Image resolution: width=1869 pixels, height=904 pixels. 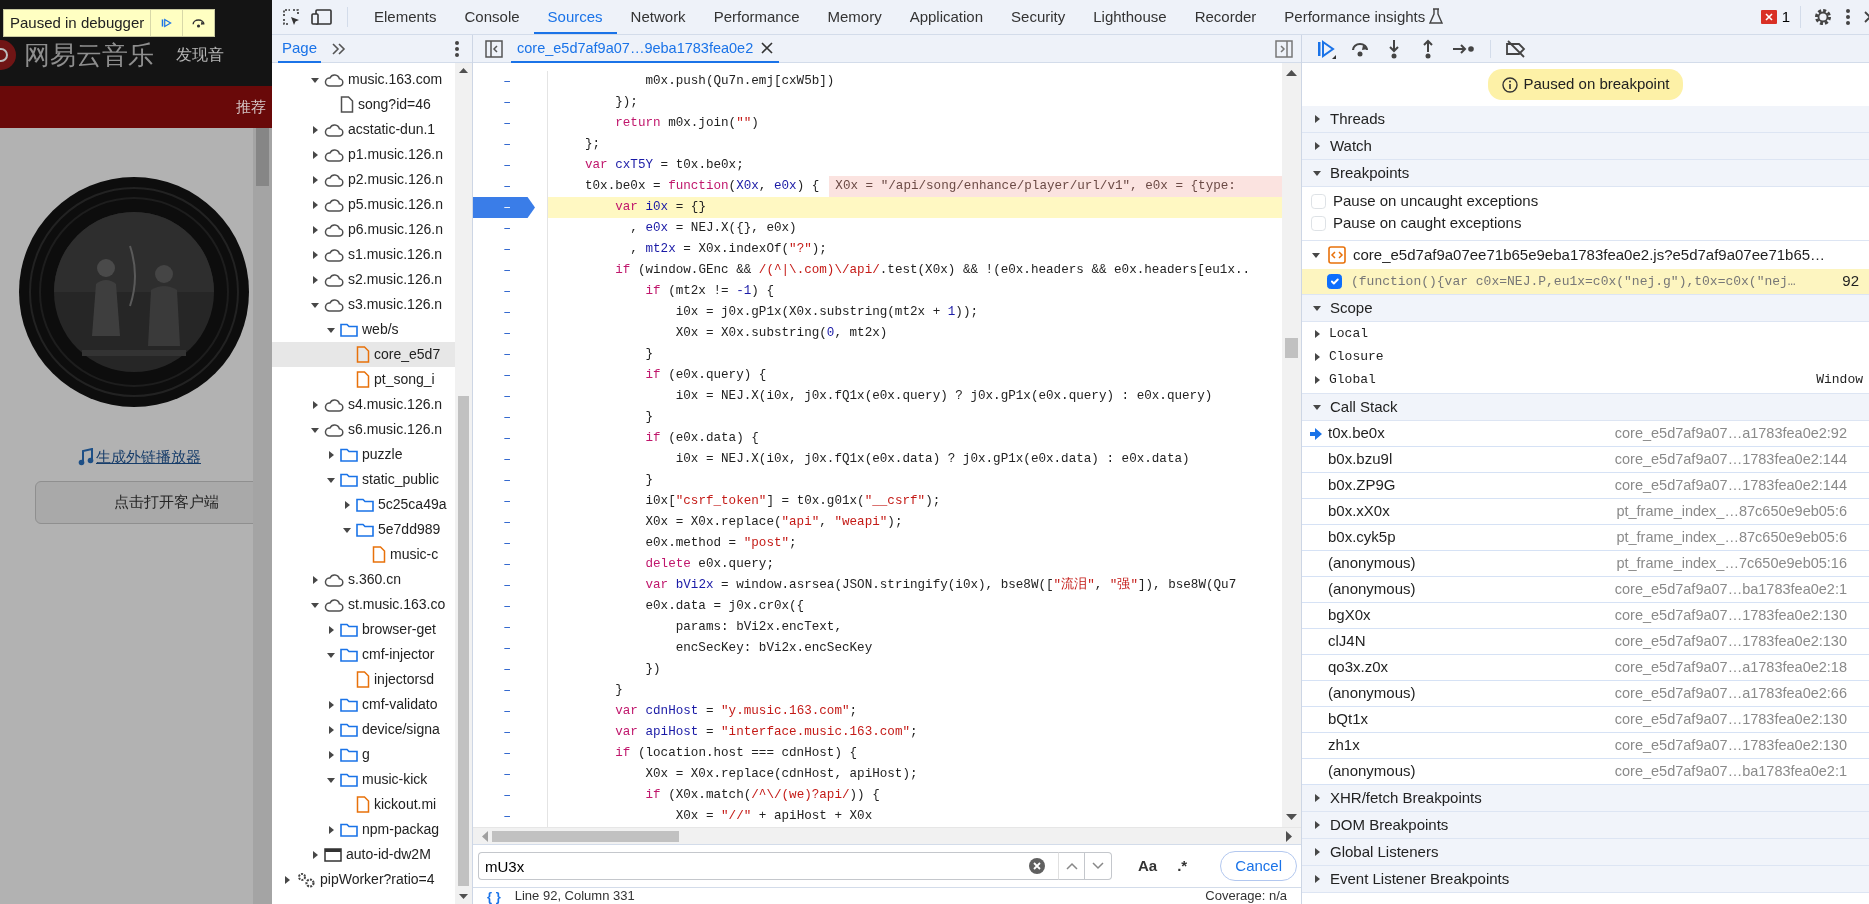 I want to click on tree-item: p6.music.126.n, so click(x=363, y=229).